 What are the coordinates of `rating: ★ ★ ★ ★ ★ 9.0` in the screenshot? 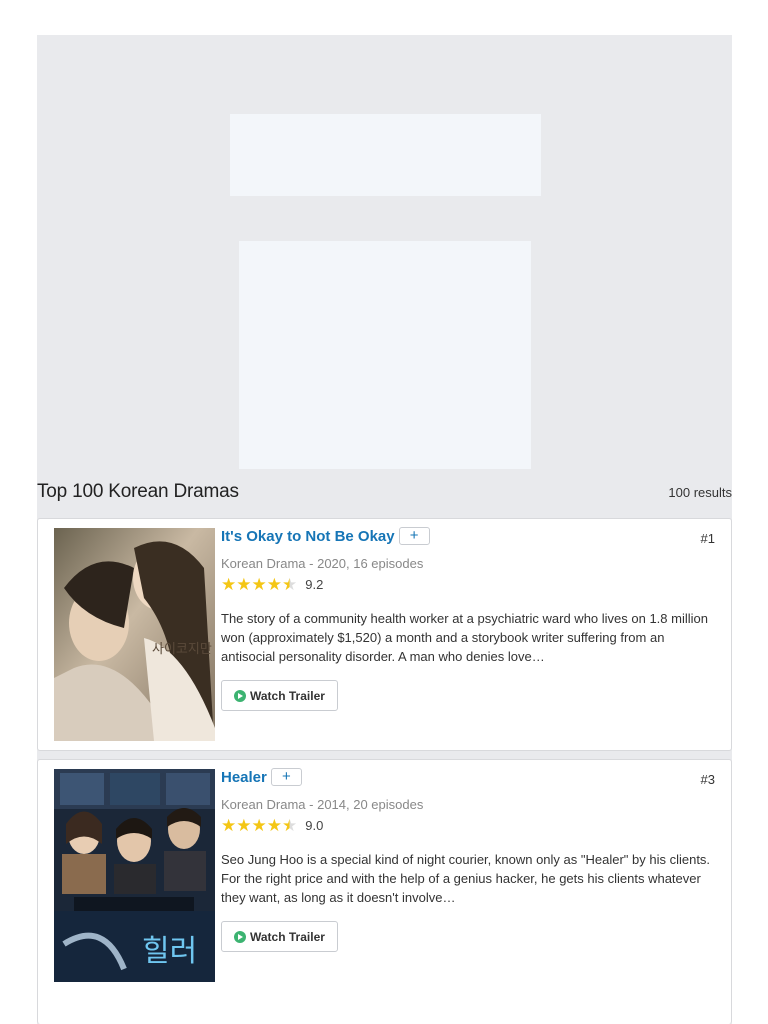 It's located at (272, 825).